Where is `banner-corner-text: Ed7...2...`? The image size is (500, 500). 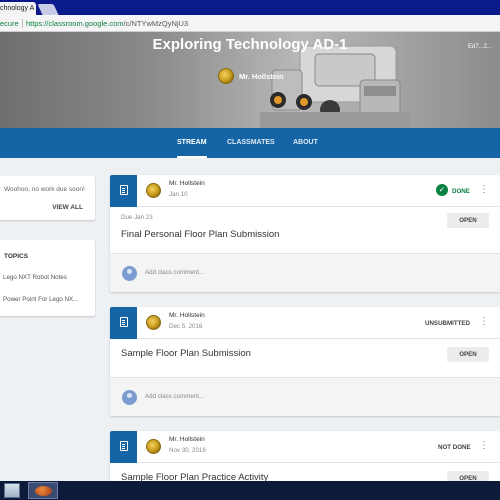
banner-corner-text: Ed7...2... is located at coordinates (479, 47).